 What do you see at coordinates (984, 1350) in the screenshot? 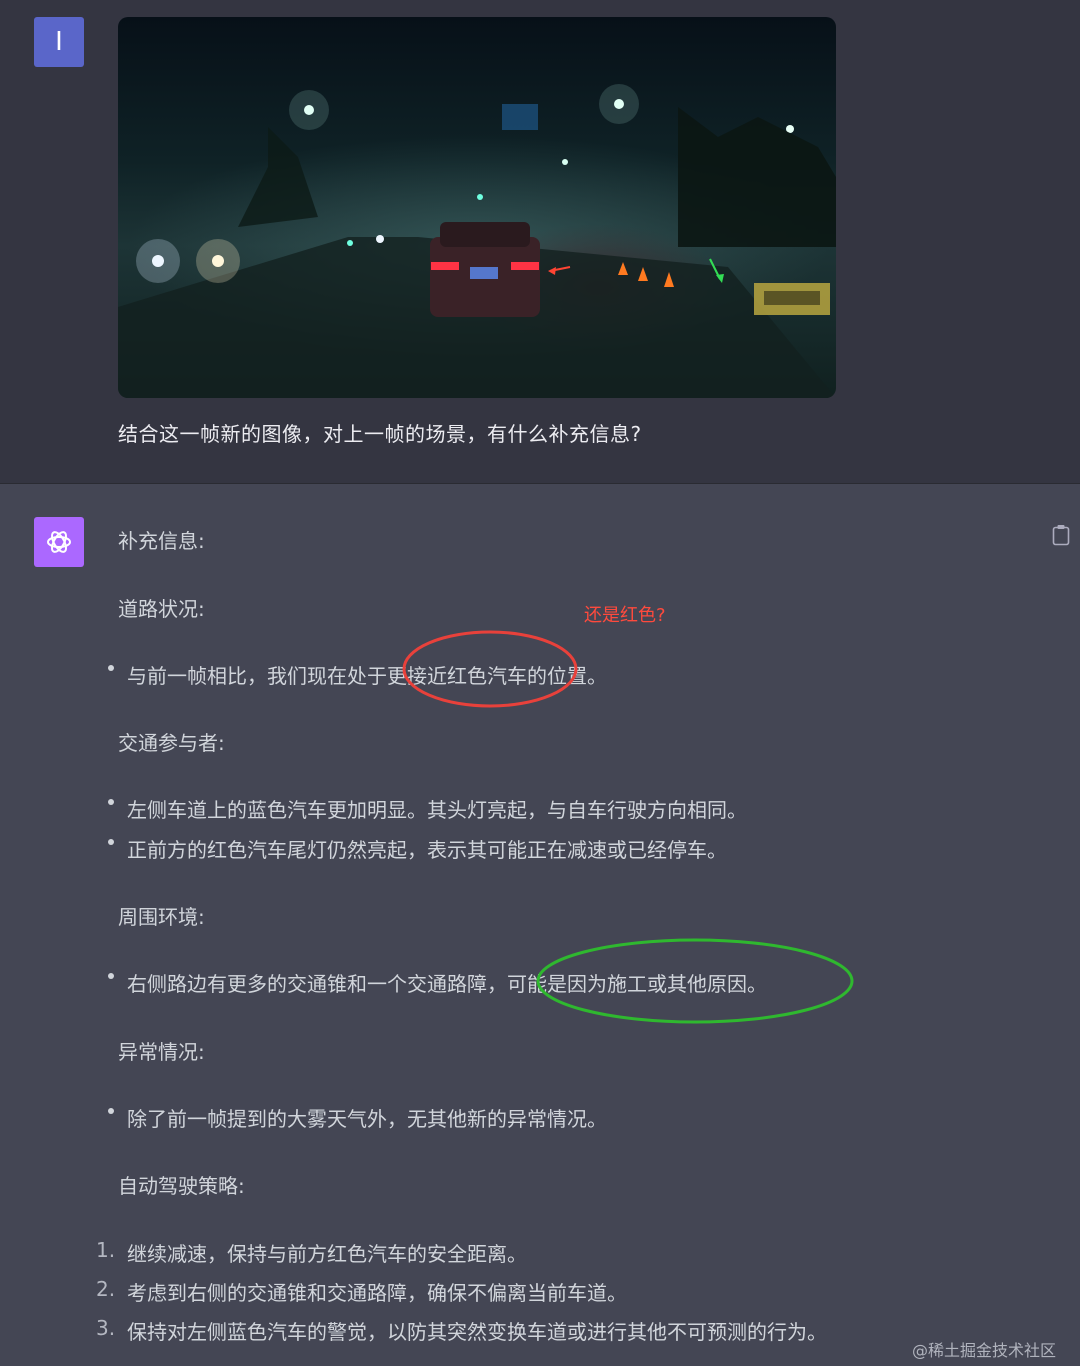
I see `watermark: @稀土掘金技术社区` at bounding box center [984, 1350].